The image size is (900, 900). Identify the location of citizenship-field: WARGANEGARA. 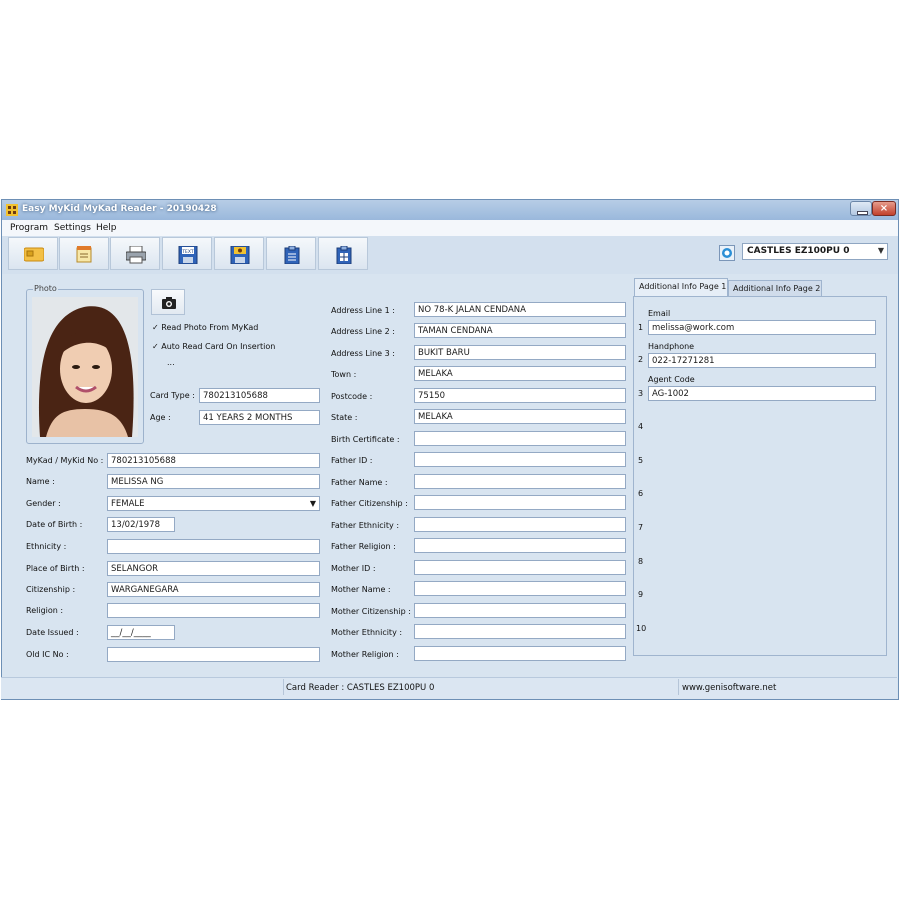
(213, 589).